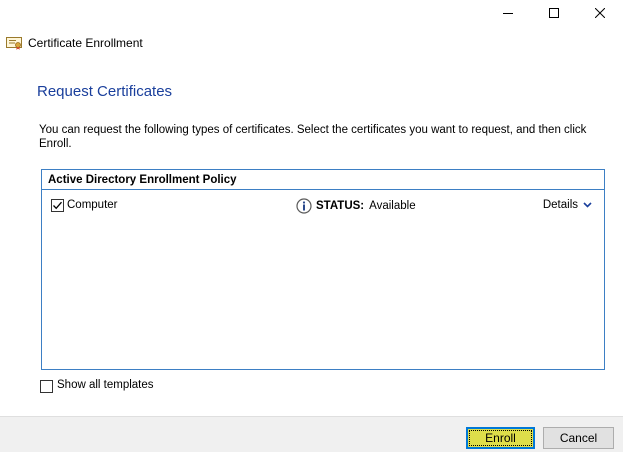  I want to click on show-all-templates-checkbox, so click(46, 386).